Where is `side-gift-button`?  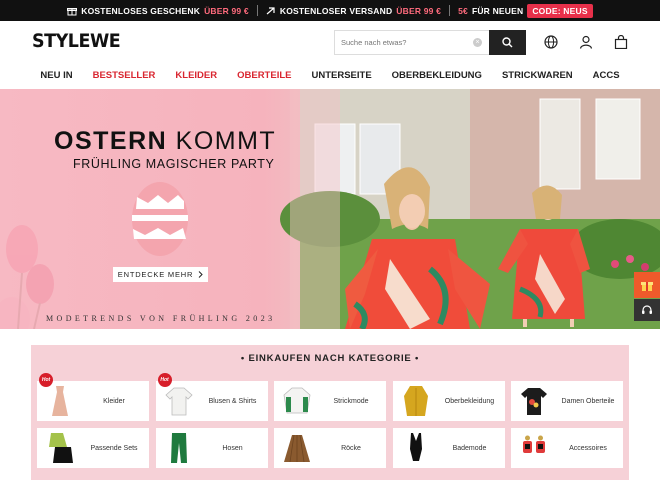
side-gift-button is located at coordinates (647, 285).